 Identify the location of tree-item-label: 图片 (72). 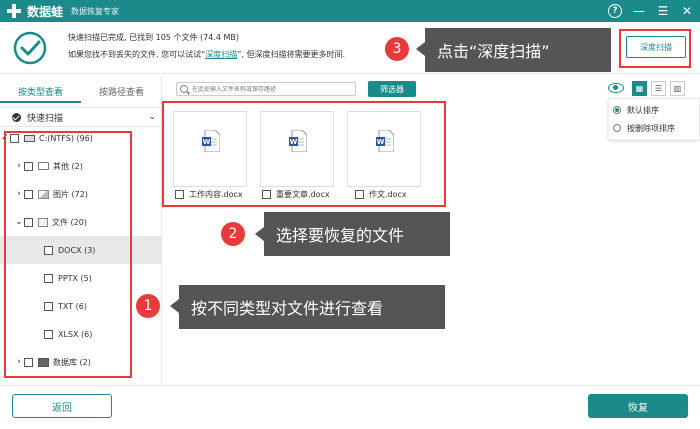
(70, 194).